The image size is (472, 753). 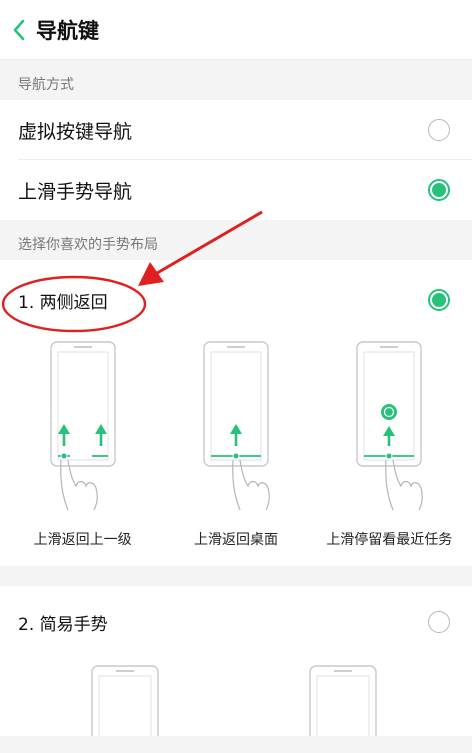 I want to click on back-button, so click(x=19, y=30).